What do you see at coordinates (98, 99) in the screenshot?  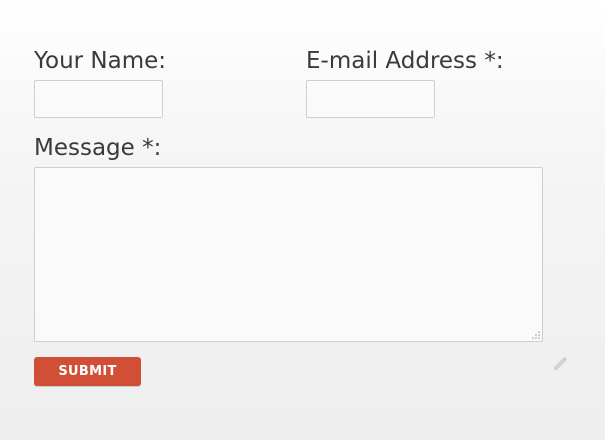 I see `name-input` at bounding box center [98, 99].